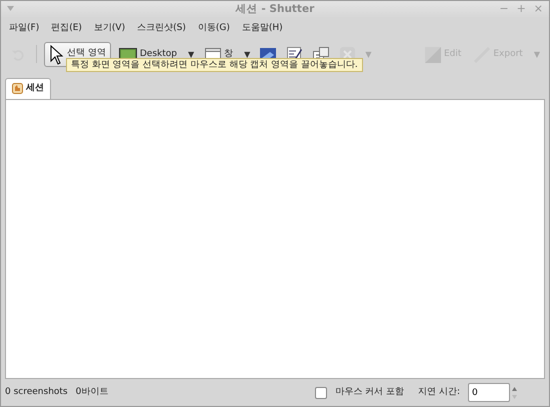  Describe the element at coordinates (17, 88) in the screenshot. I see `session-icon` at that location.